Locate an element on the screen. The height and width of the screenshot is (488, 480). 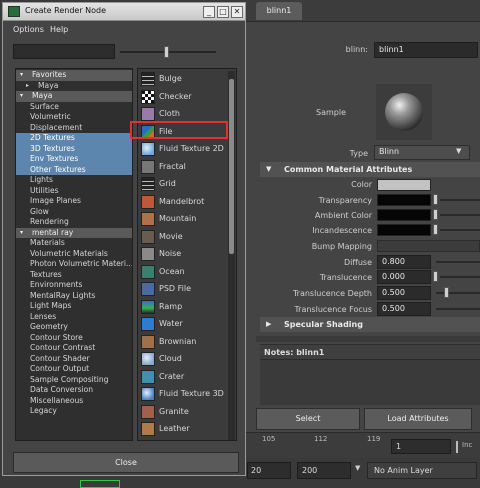
tree-item-legacy: Legacy is located at coordinates (74, 411).